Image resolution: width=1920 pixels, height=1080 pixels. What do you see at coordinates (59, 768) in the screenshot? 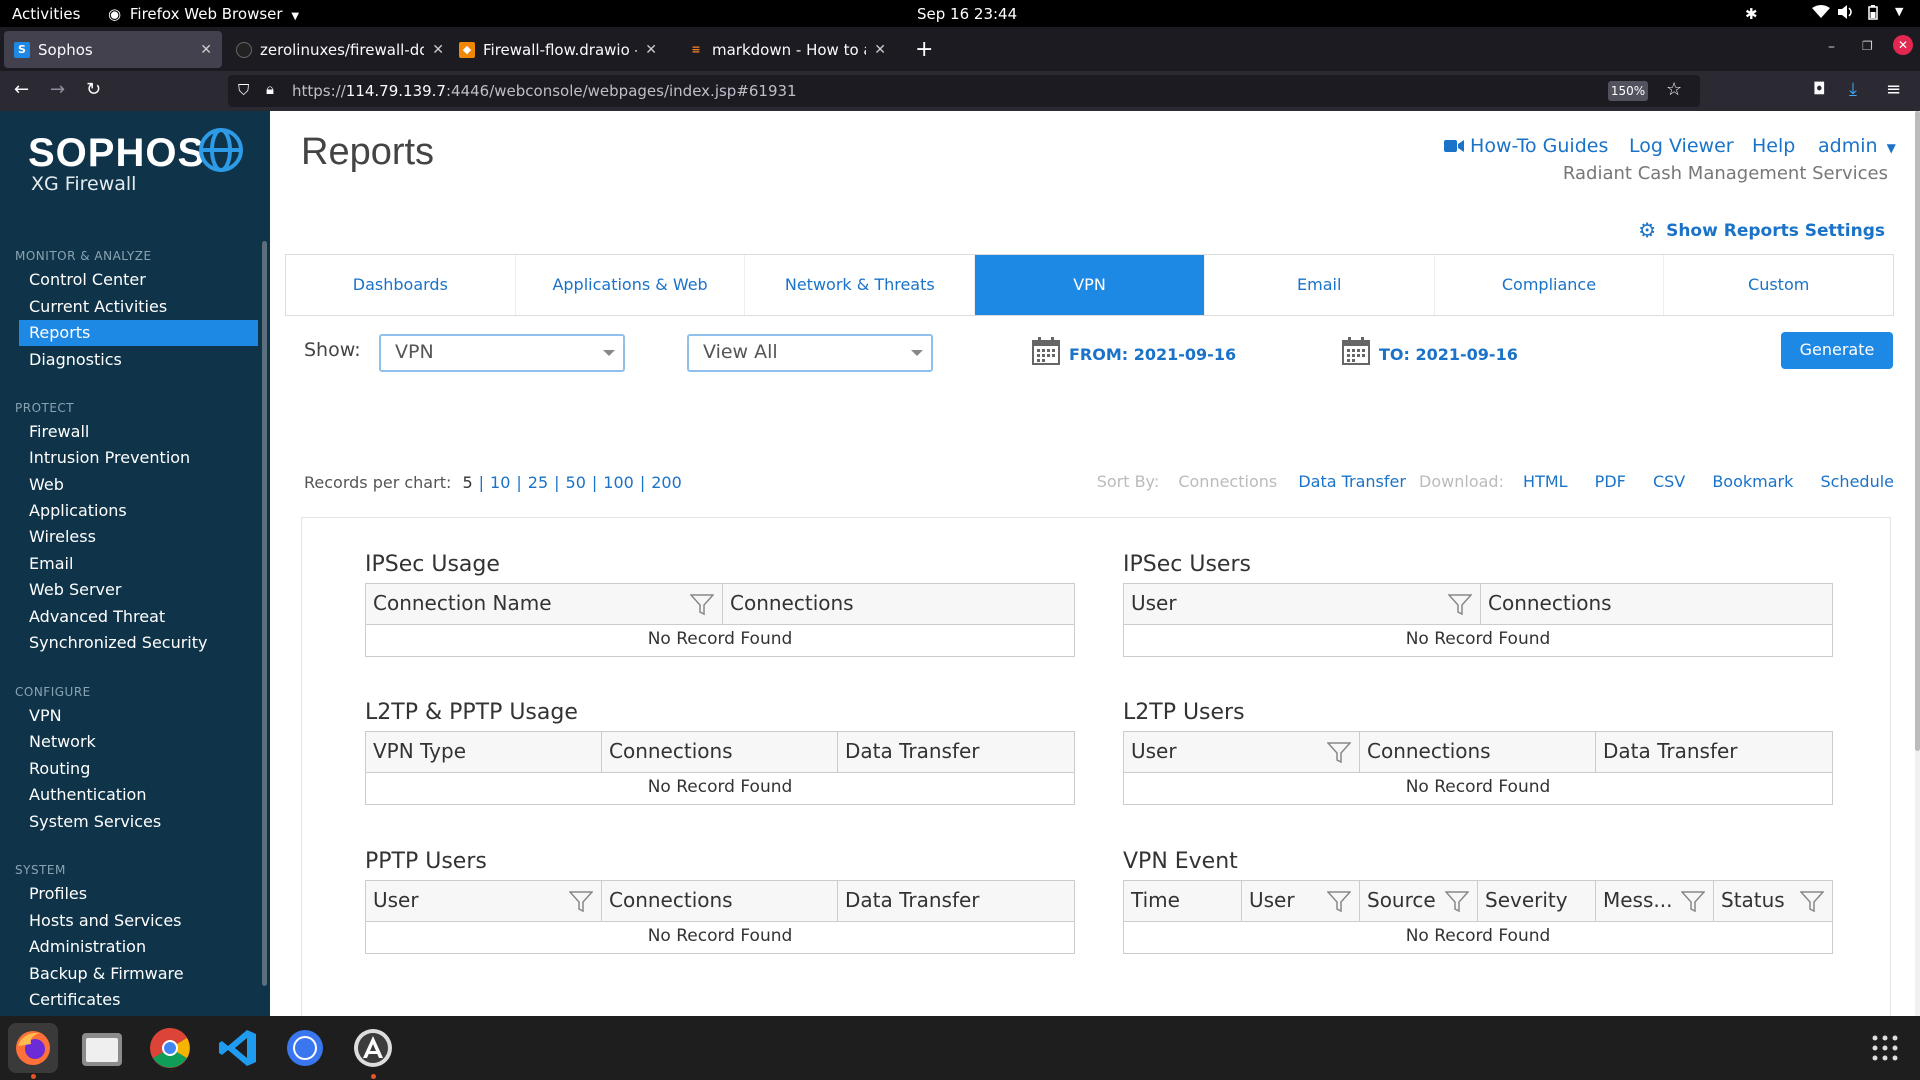
I see `sidebar-item-routing: Routing` at bounding box center [59, 768].